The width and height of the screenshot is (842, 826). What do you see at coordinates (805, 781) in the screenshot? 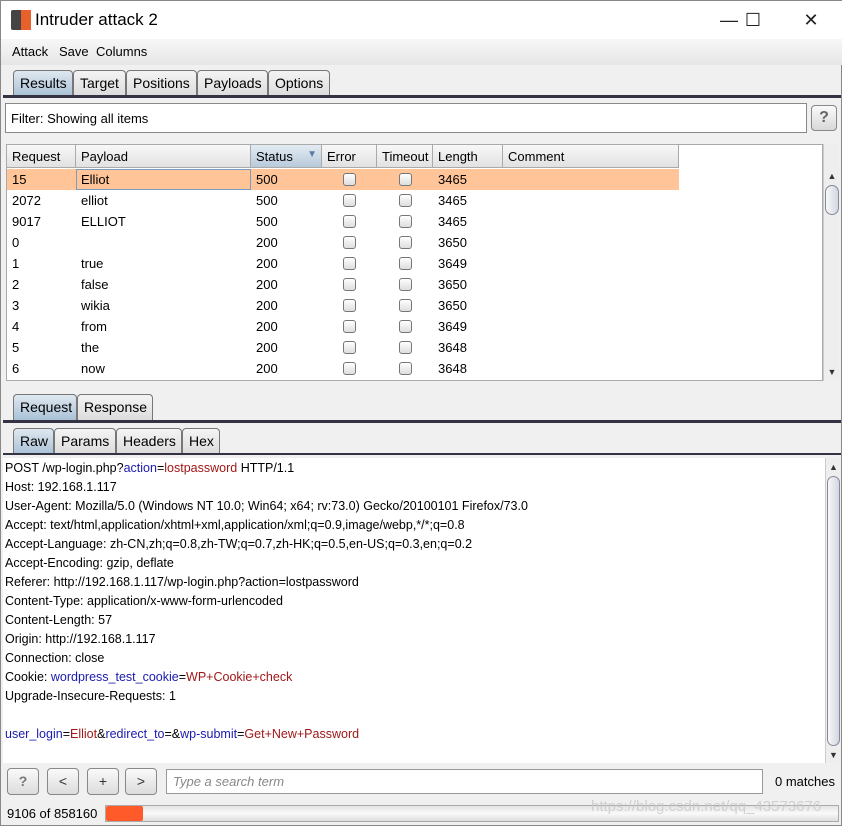
I see `match-count: 0 matches` at bounding box center [805, 781].